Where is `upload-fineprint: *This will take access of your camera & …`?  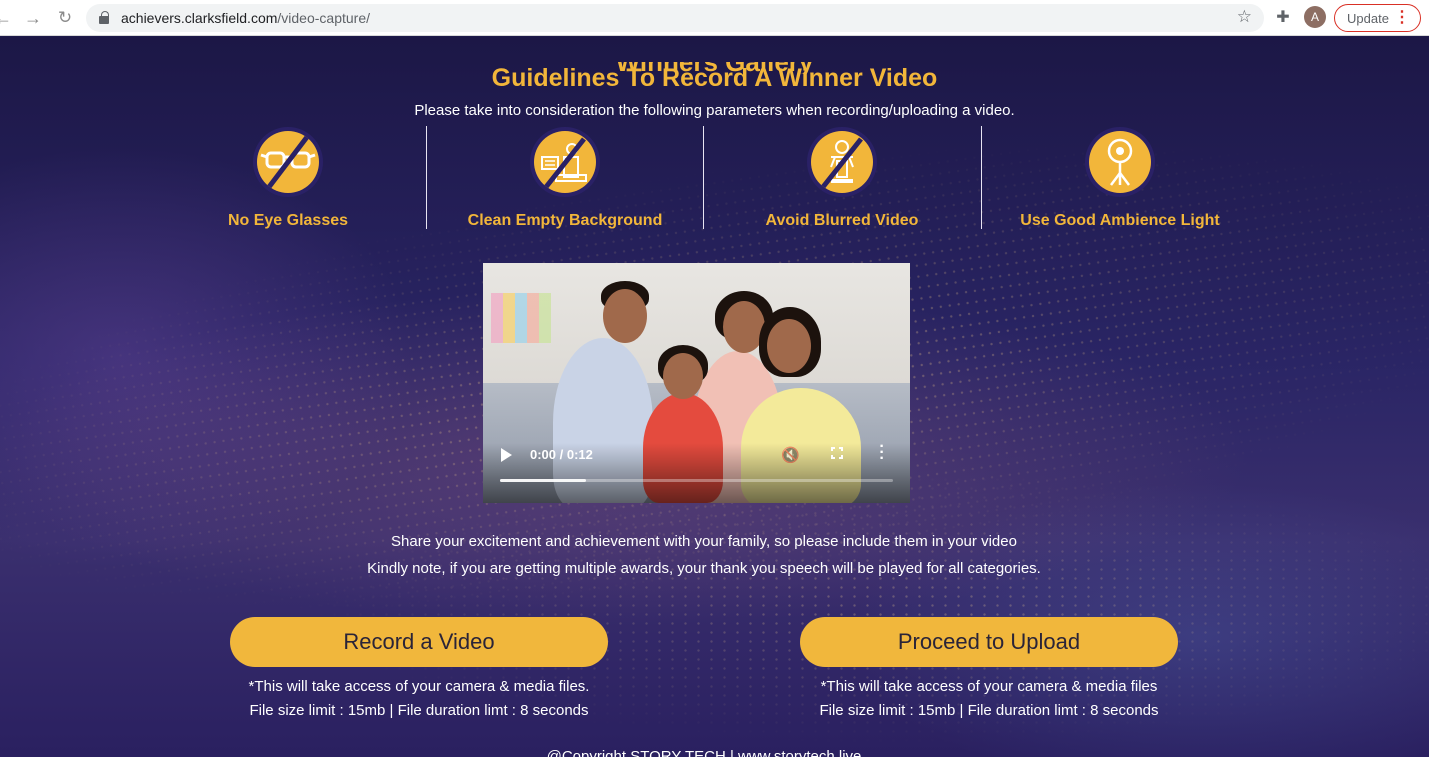 upload-fineprint: *This will take access of your camera & … is located at coordinates (989, 699).